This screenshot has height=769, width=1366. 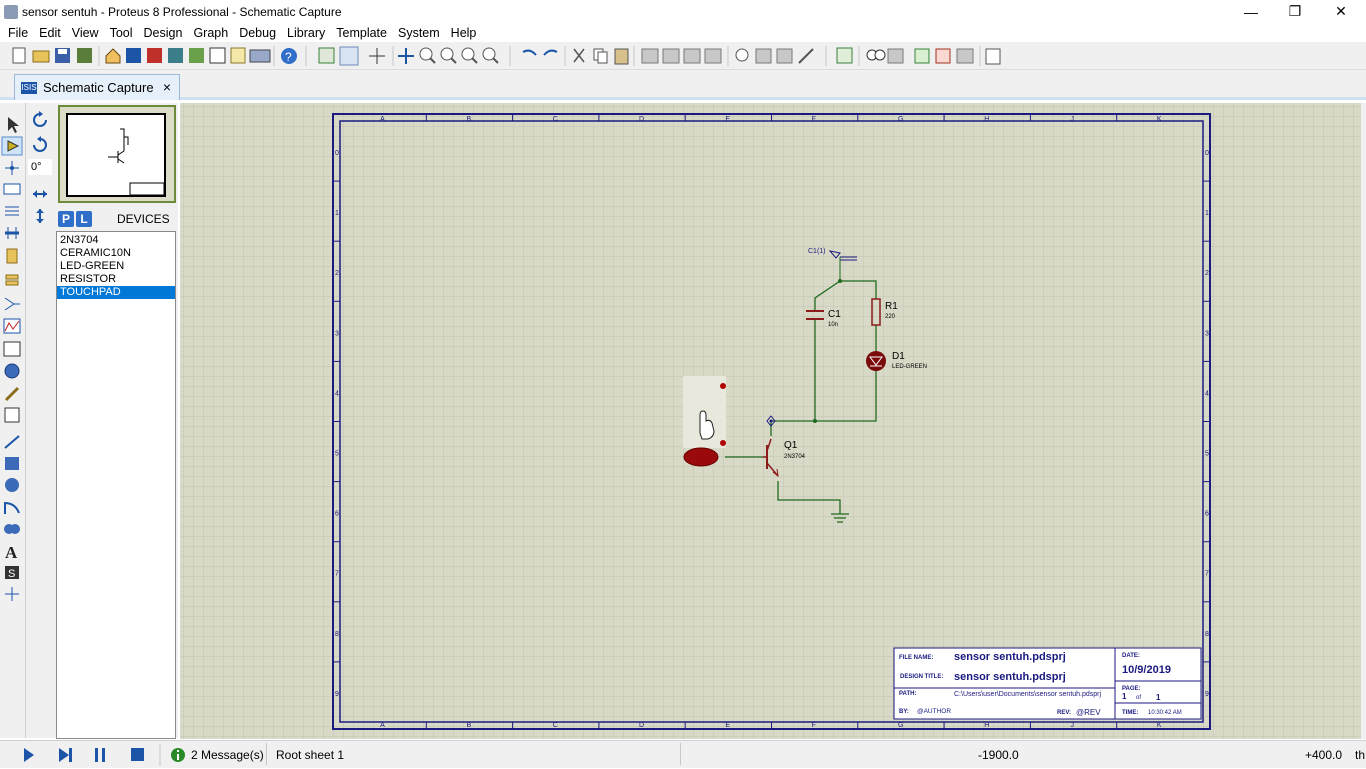 I want to click on junction-dot-icon, so click(x=12, y=168).